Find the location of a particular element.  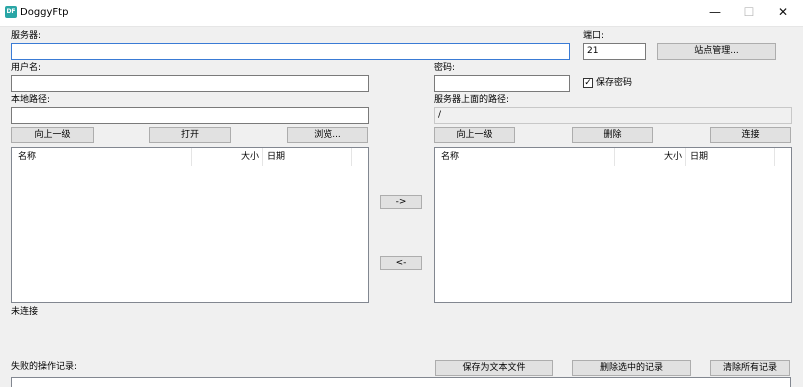

remote-list-header: 名称 大小 日期 is located at coordinates (613, 157).